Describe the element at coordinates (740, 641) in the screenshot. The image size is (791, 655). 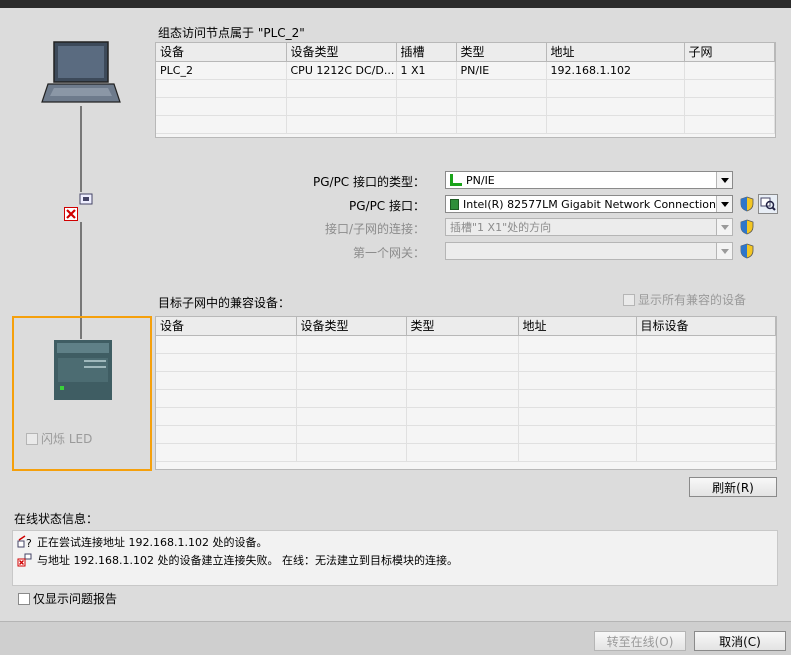
I see `cancel-button: 取消(C)` at that location.